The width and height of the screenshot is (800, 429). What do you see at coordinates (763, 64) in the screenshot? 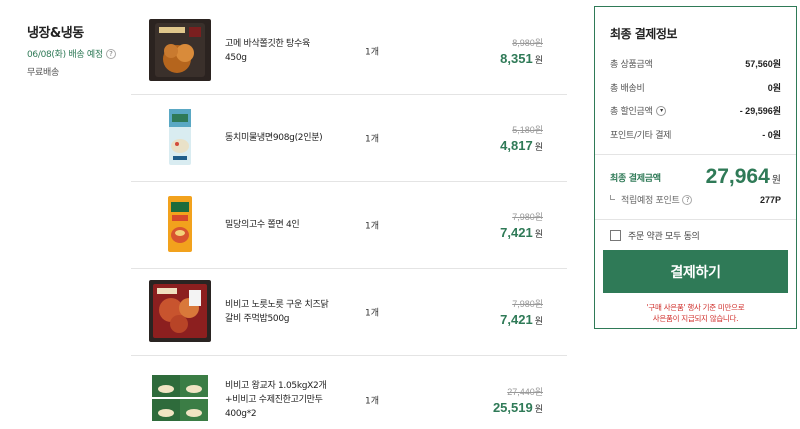
I see `row-value: 57,560원` at bounding box center [763, 64].